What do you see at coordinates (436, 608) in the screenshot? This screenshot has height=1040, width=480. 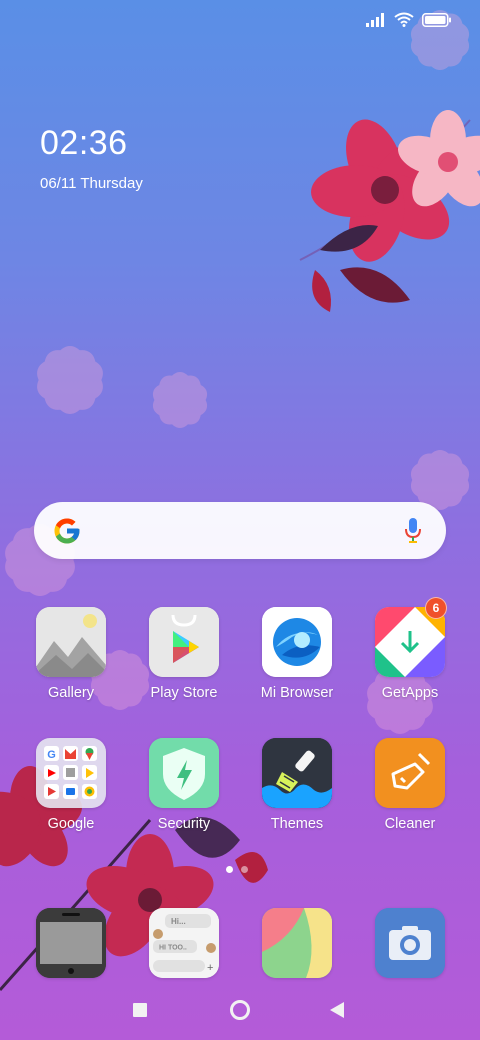 I see `notification-badge: 6` at bounding box center [436, 608].